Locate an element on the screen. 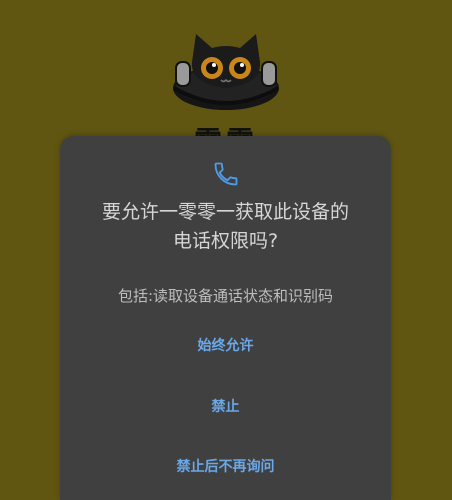  deny-dont-ask-again-button: 禁止后不再询问 is located at coordinates (225, 467).